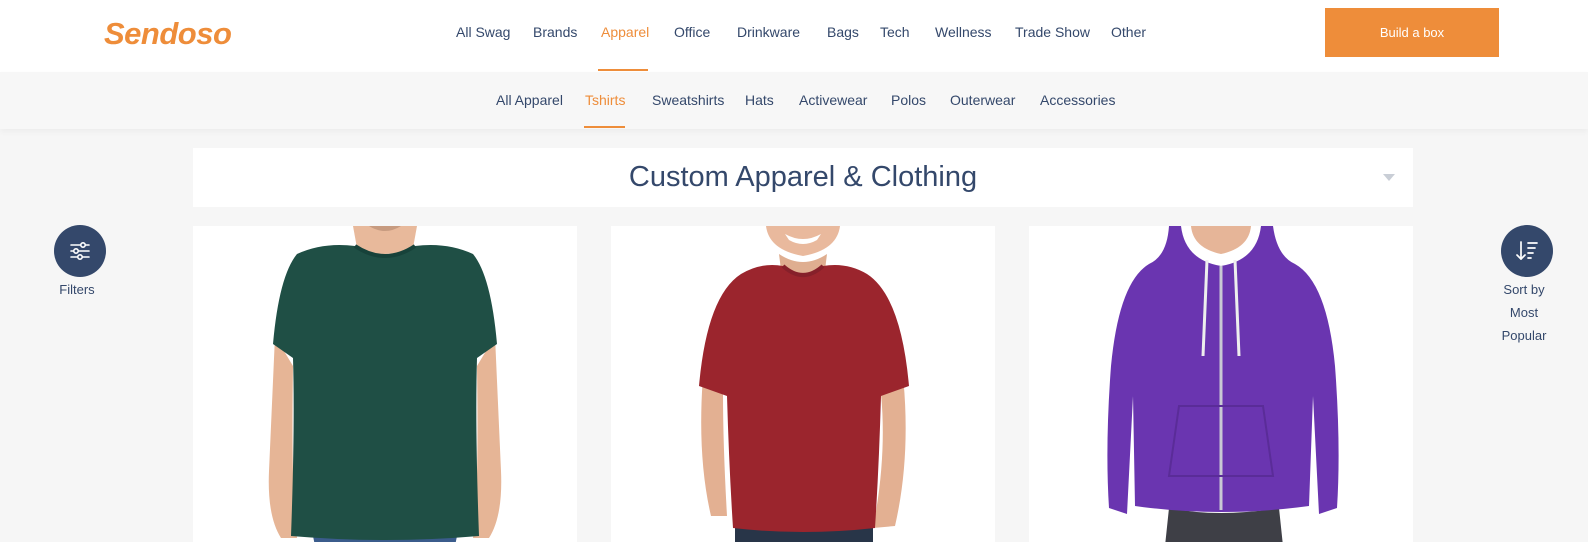 This screenshot has height=542, width=1588. I want to click on subnav-polos: Polos, so click(908, 100).